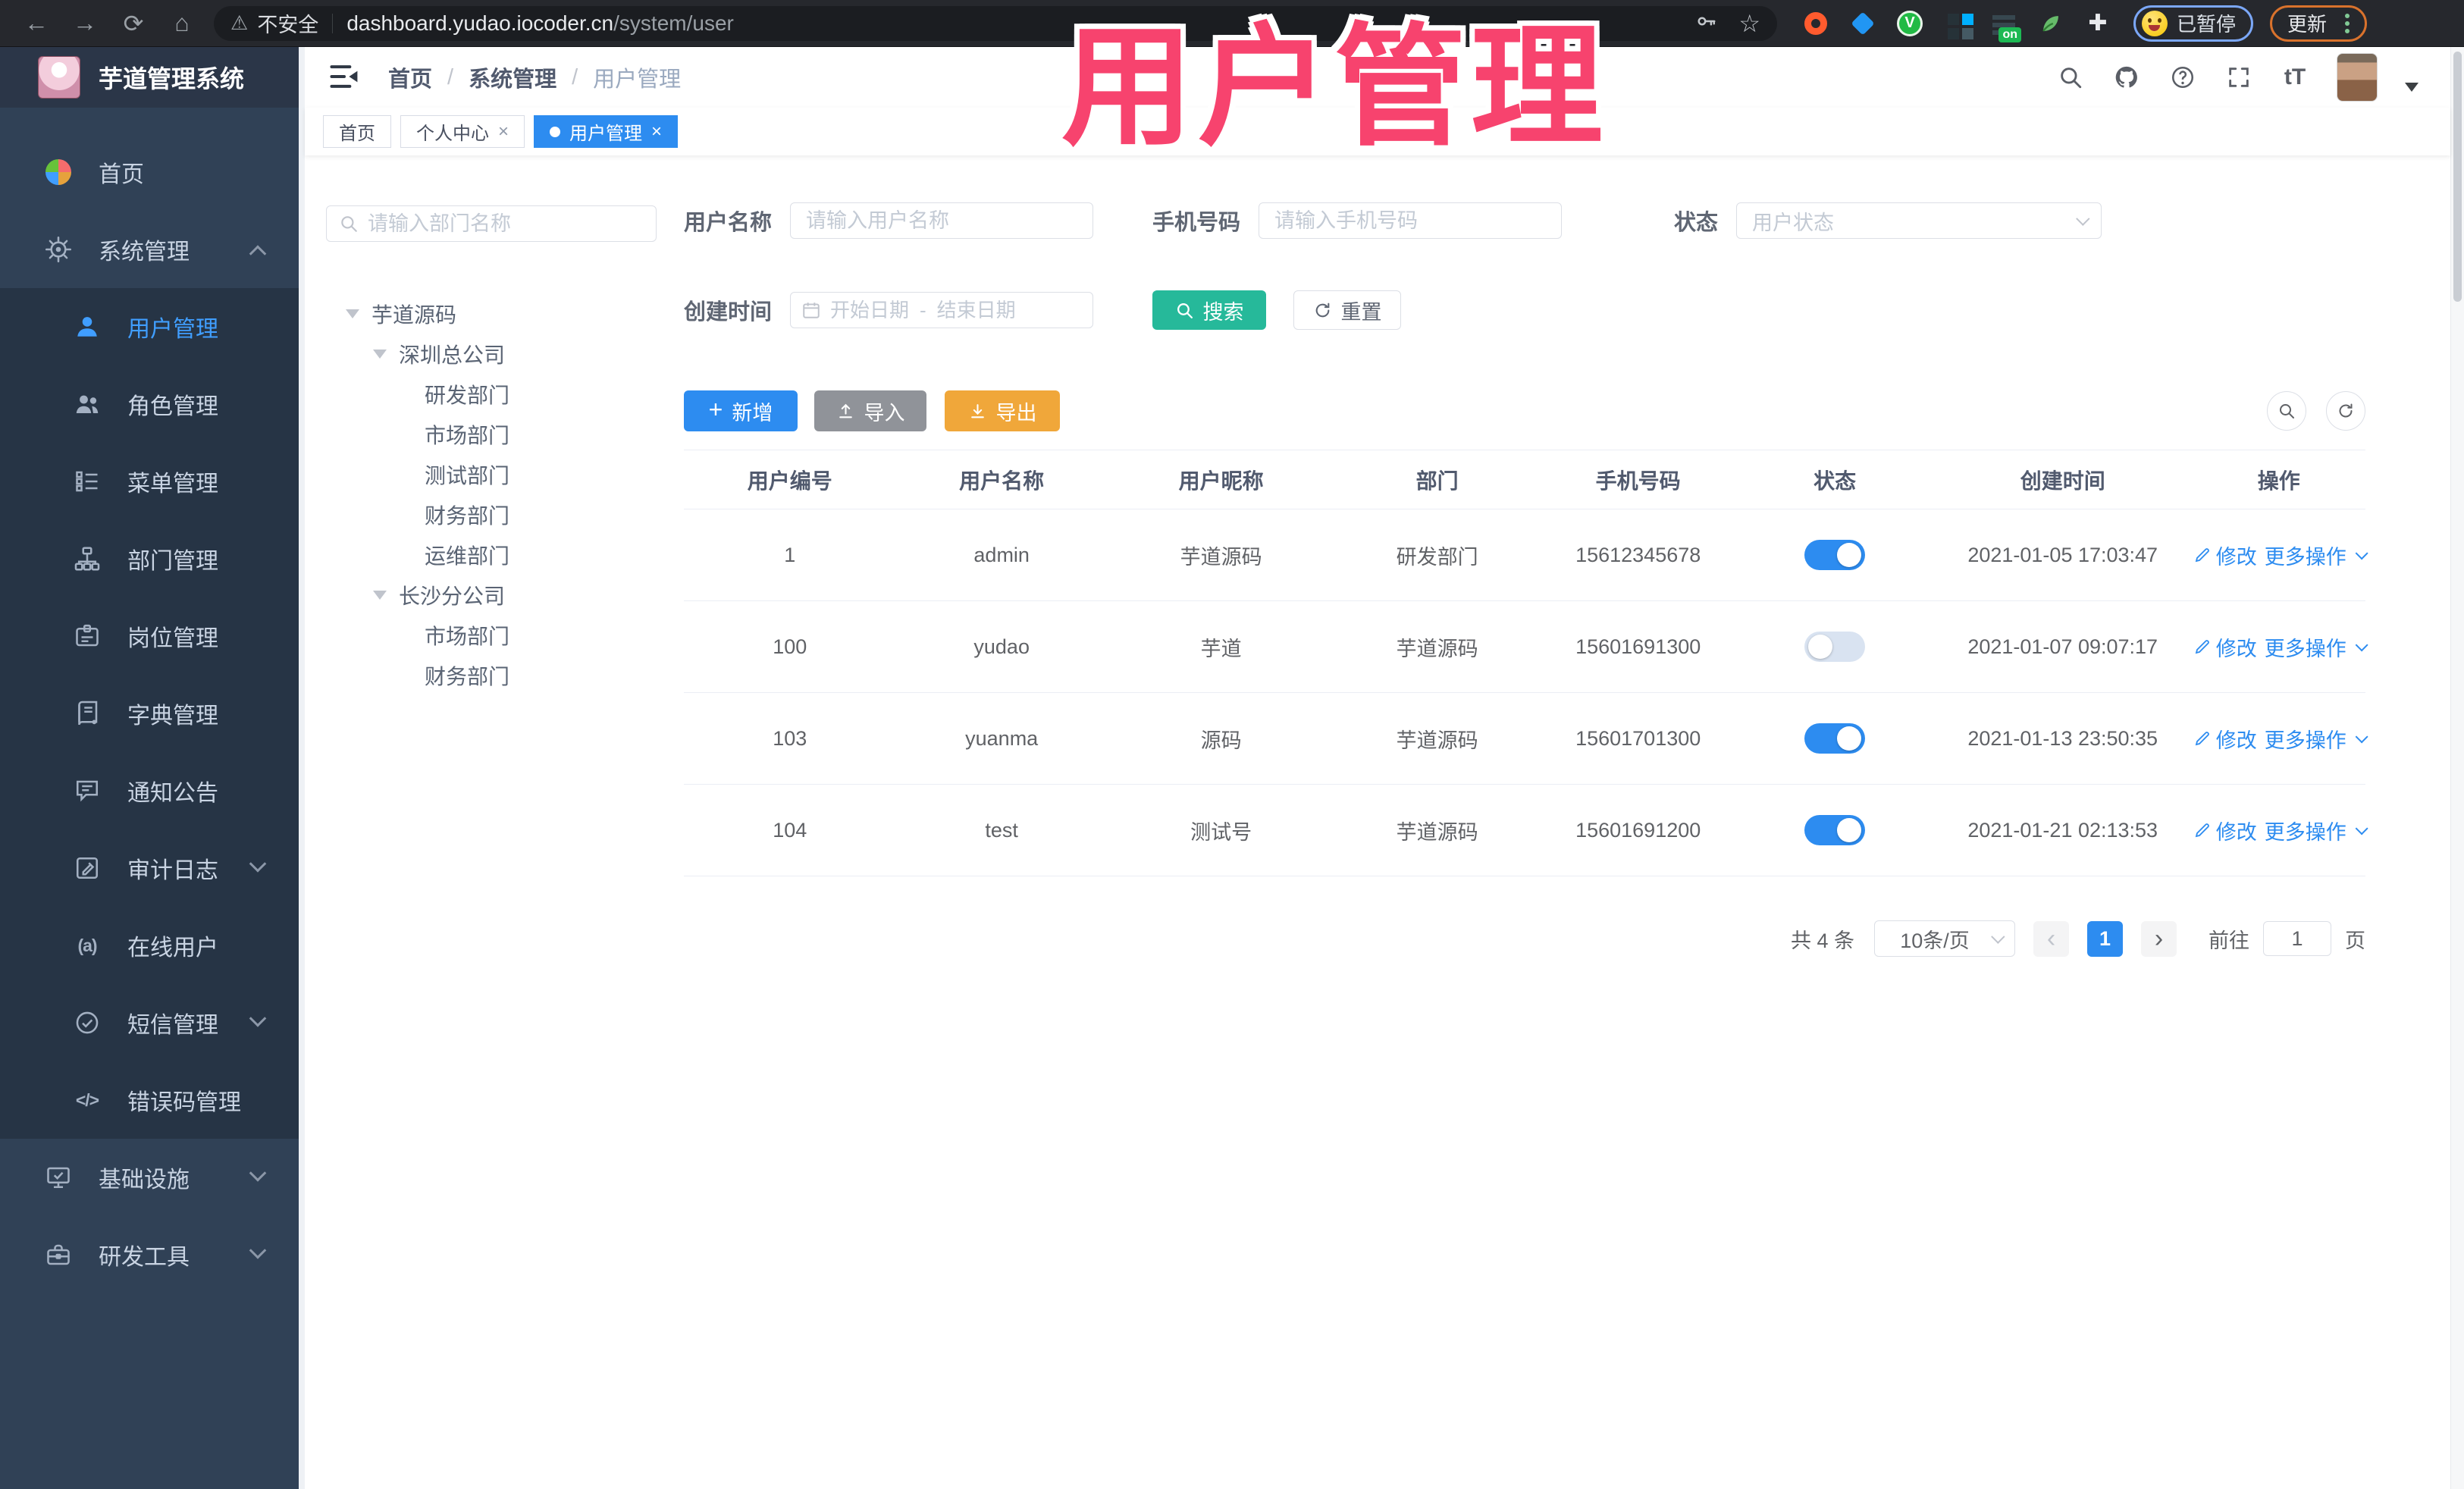  What do you see at coordinates (150, 1100) in the screenshot?
I see `sidebar-item-error-code: </> 错误码管理` at bounding box center [150, 1100].